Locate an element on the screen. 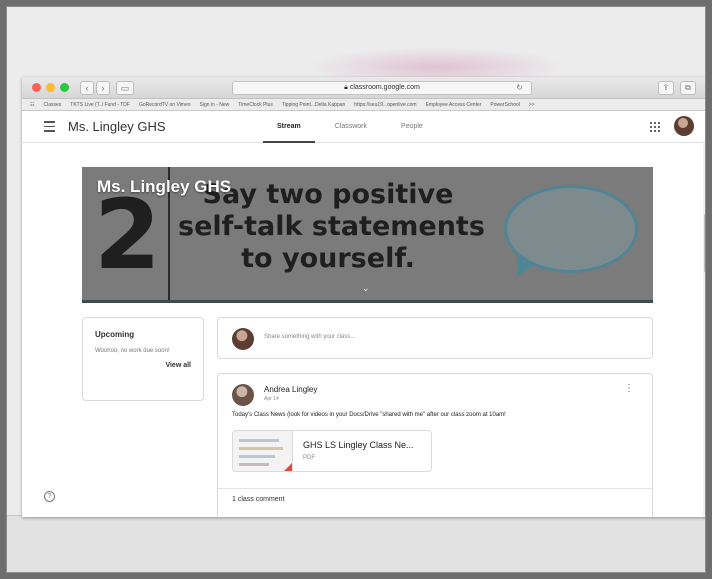 This screenshot has width=712, height=579. zoom-window-button is located at coordinates (64, 87).